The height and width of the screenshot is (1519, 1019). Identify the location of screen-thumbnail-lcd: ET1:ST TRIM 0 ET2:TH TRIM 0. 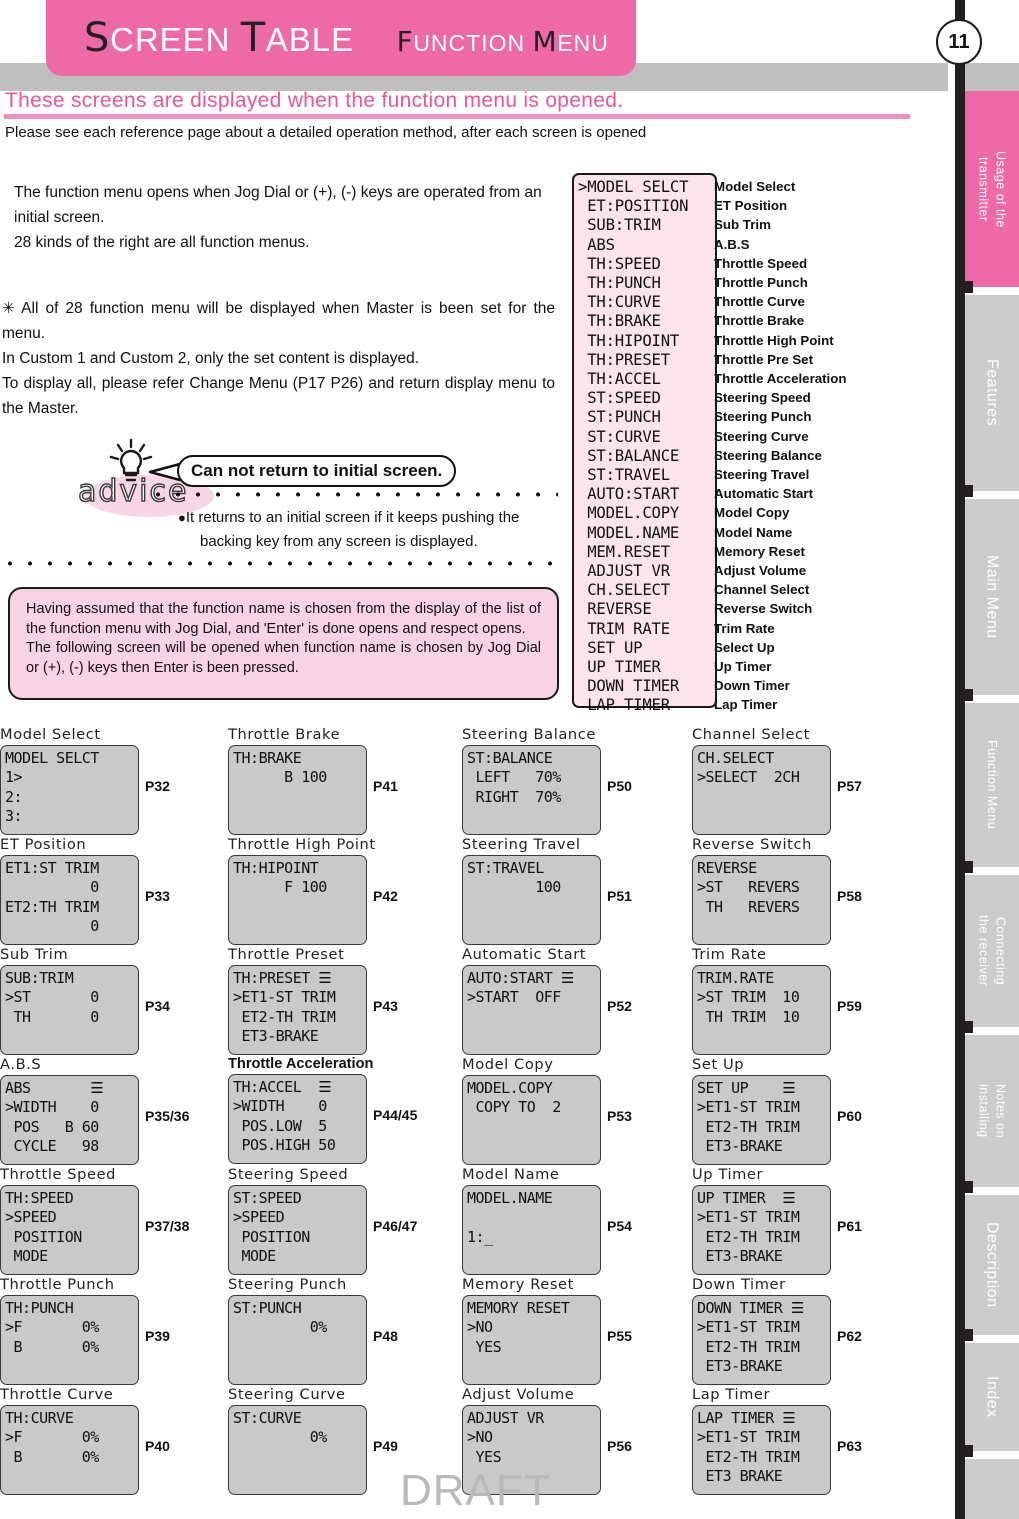
(69, 900).